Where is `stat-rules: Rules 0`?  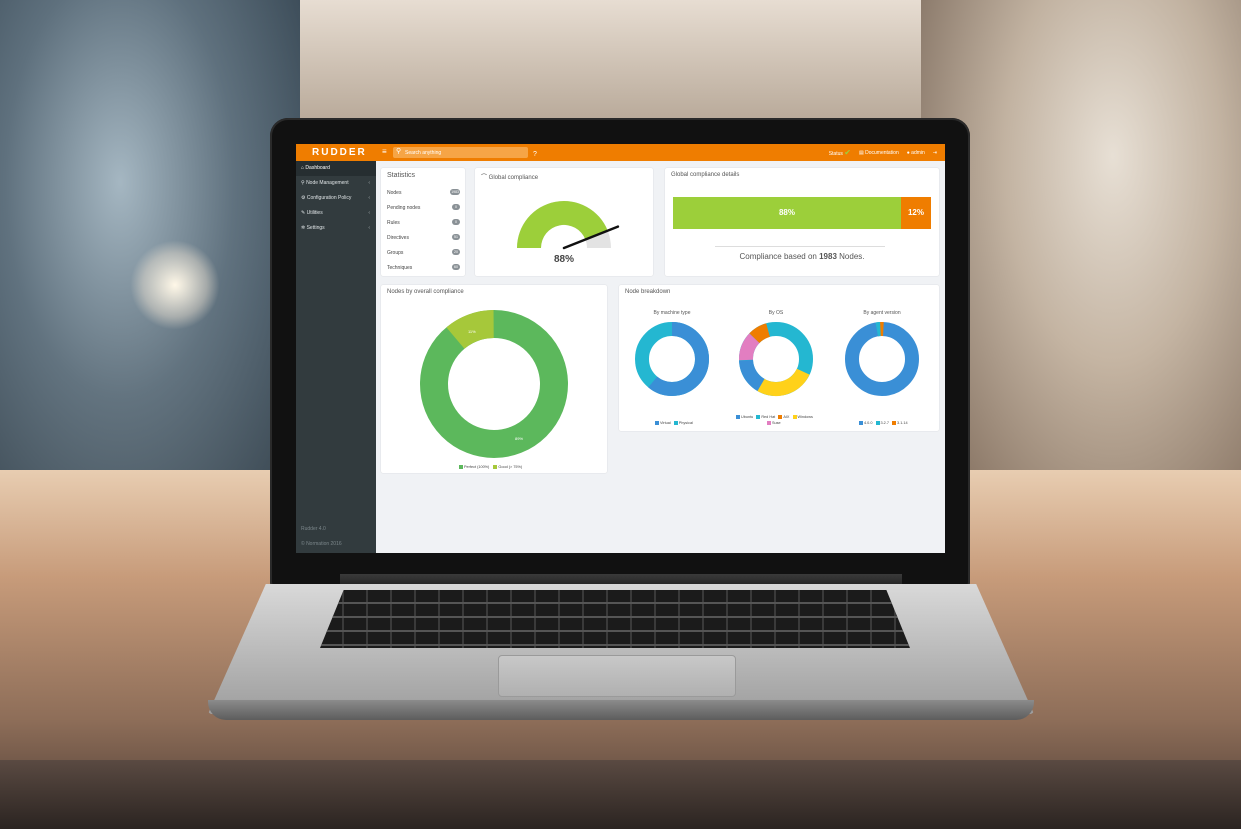
stat-rules: Rules 0 is located at coordinates (423, 222).